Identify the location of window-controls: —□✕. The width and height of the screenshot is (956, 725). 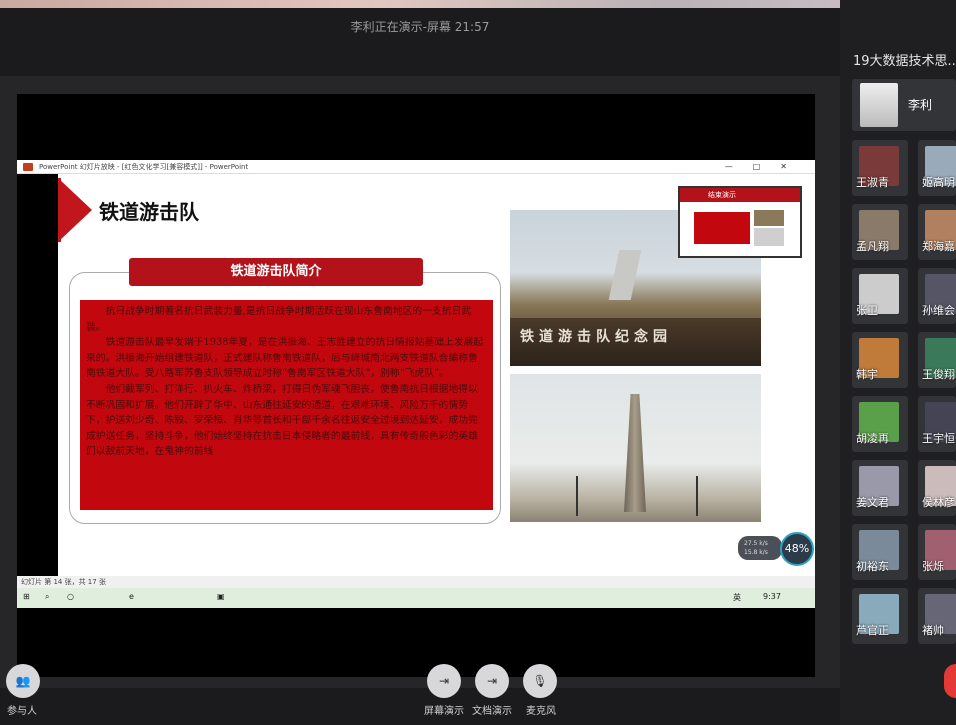
(766, 167).